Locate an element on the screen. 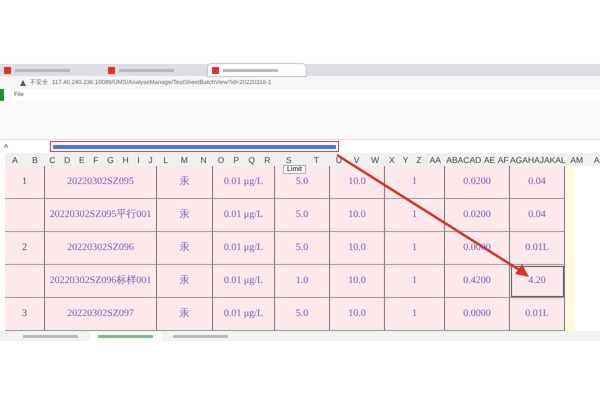  column-header: Z is located at coordinates (419, 159).